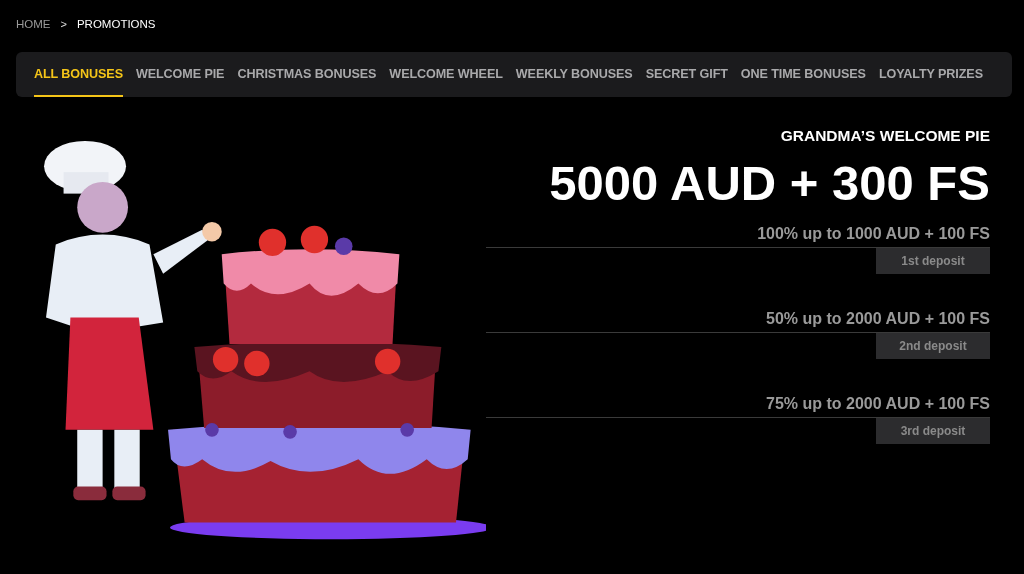  I want to click on promo-subtitle: GRANDMA’S WELCOME PIE, so click(885, 136).